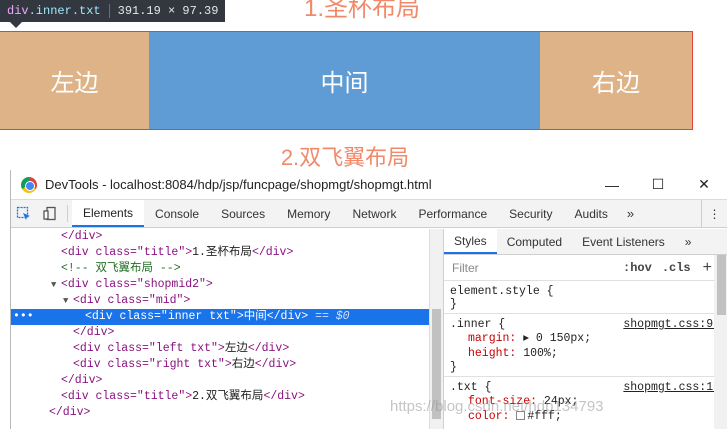 The width and height of the screenshot is (727, 429). What do you see at coordinates (497, 406) in the screenshot?
I see `watermark: https://blog.csdn.net/hdp134793` at bounding box center [497, 406].